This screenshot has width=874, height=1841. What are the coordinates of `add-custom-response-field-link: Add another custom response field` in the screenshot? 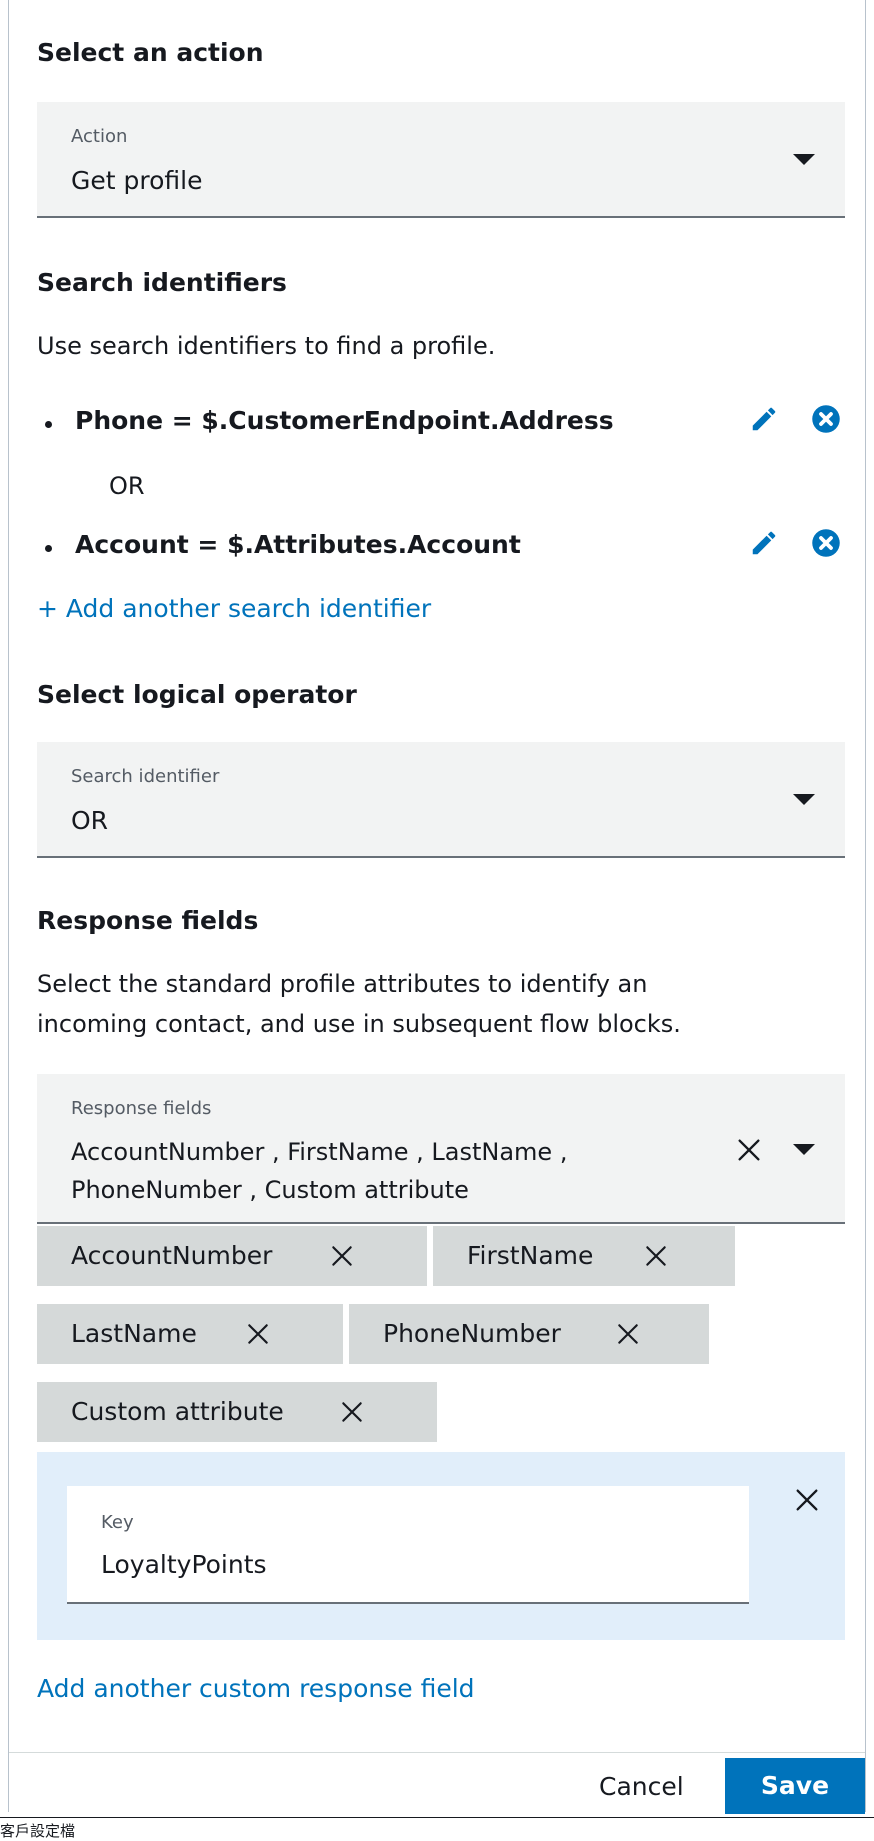 It's located at (256, 1688).